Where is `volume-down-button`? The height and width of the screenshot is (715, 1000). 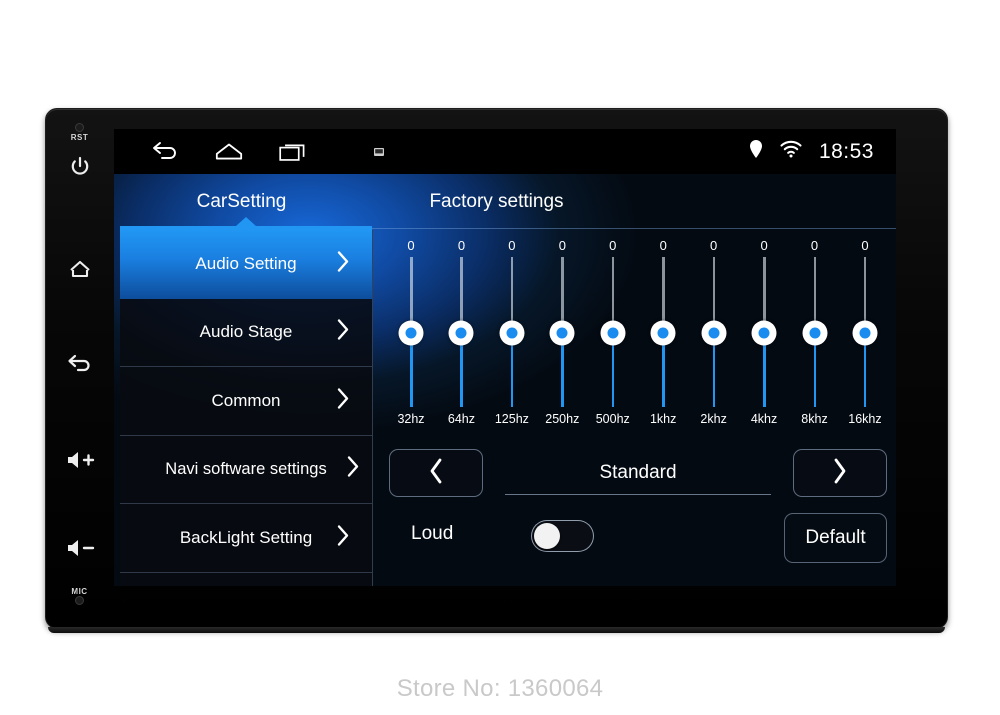
volume-down-button is located at coordinates (79, 548).